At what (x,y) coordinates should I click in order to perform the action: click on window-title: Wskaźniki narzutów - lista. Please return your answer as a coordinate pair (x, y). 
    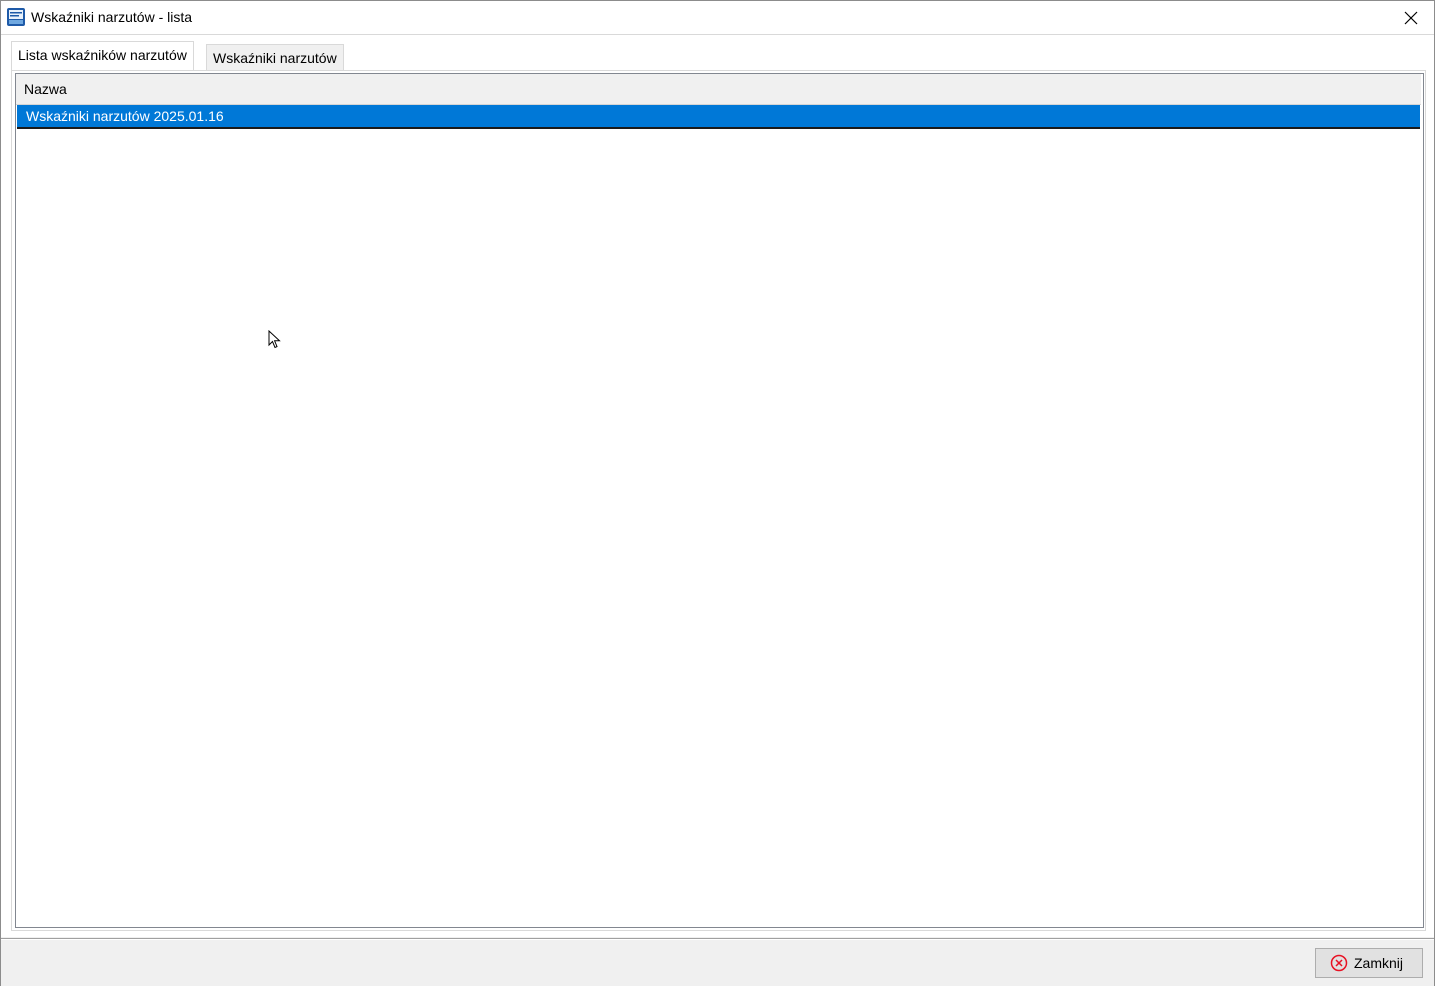
    Looking at the image, I should click on (112, 17).